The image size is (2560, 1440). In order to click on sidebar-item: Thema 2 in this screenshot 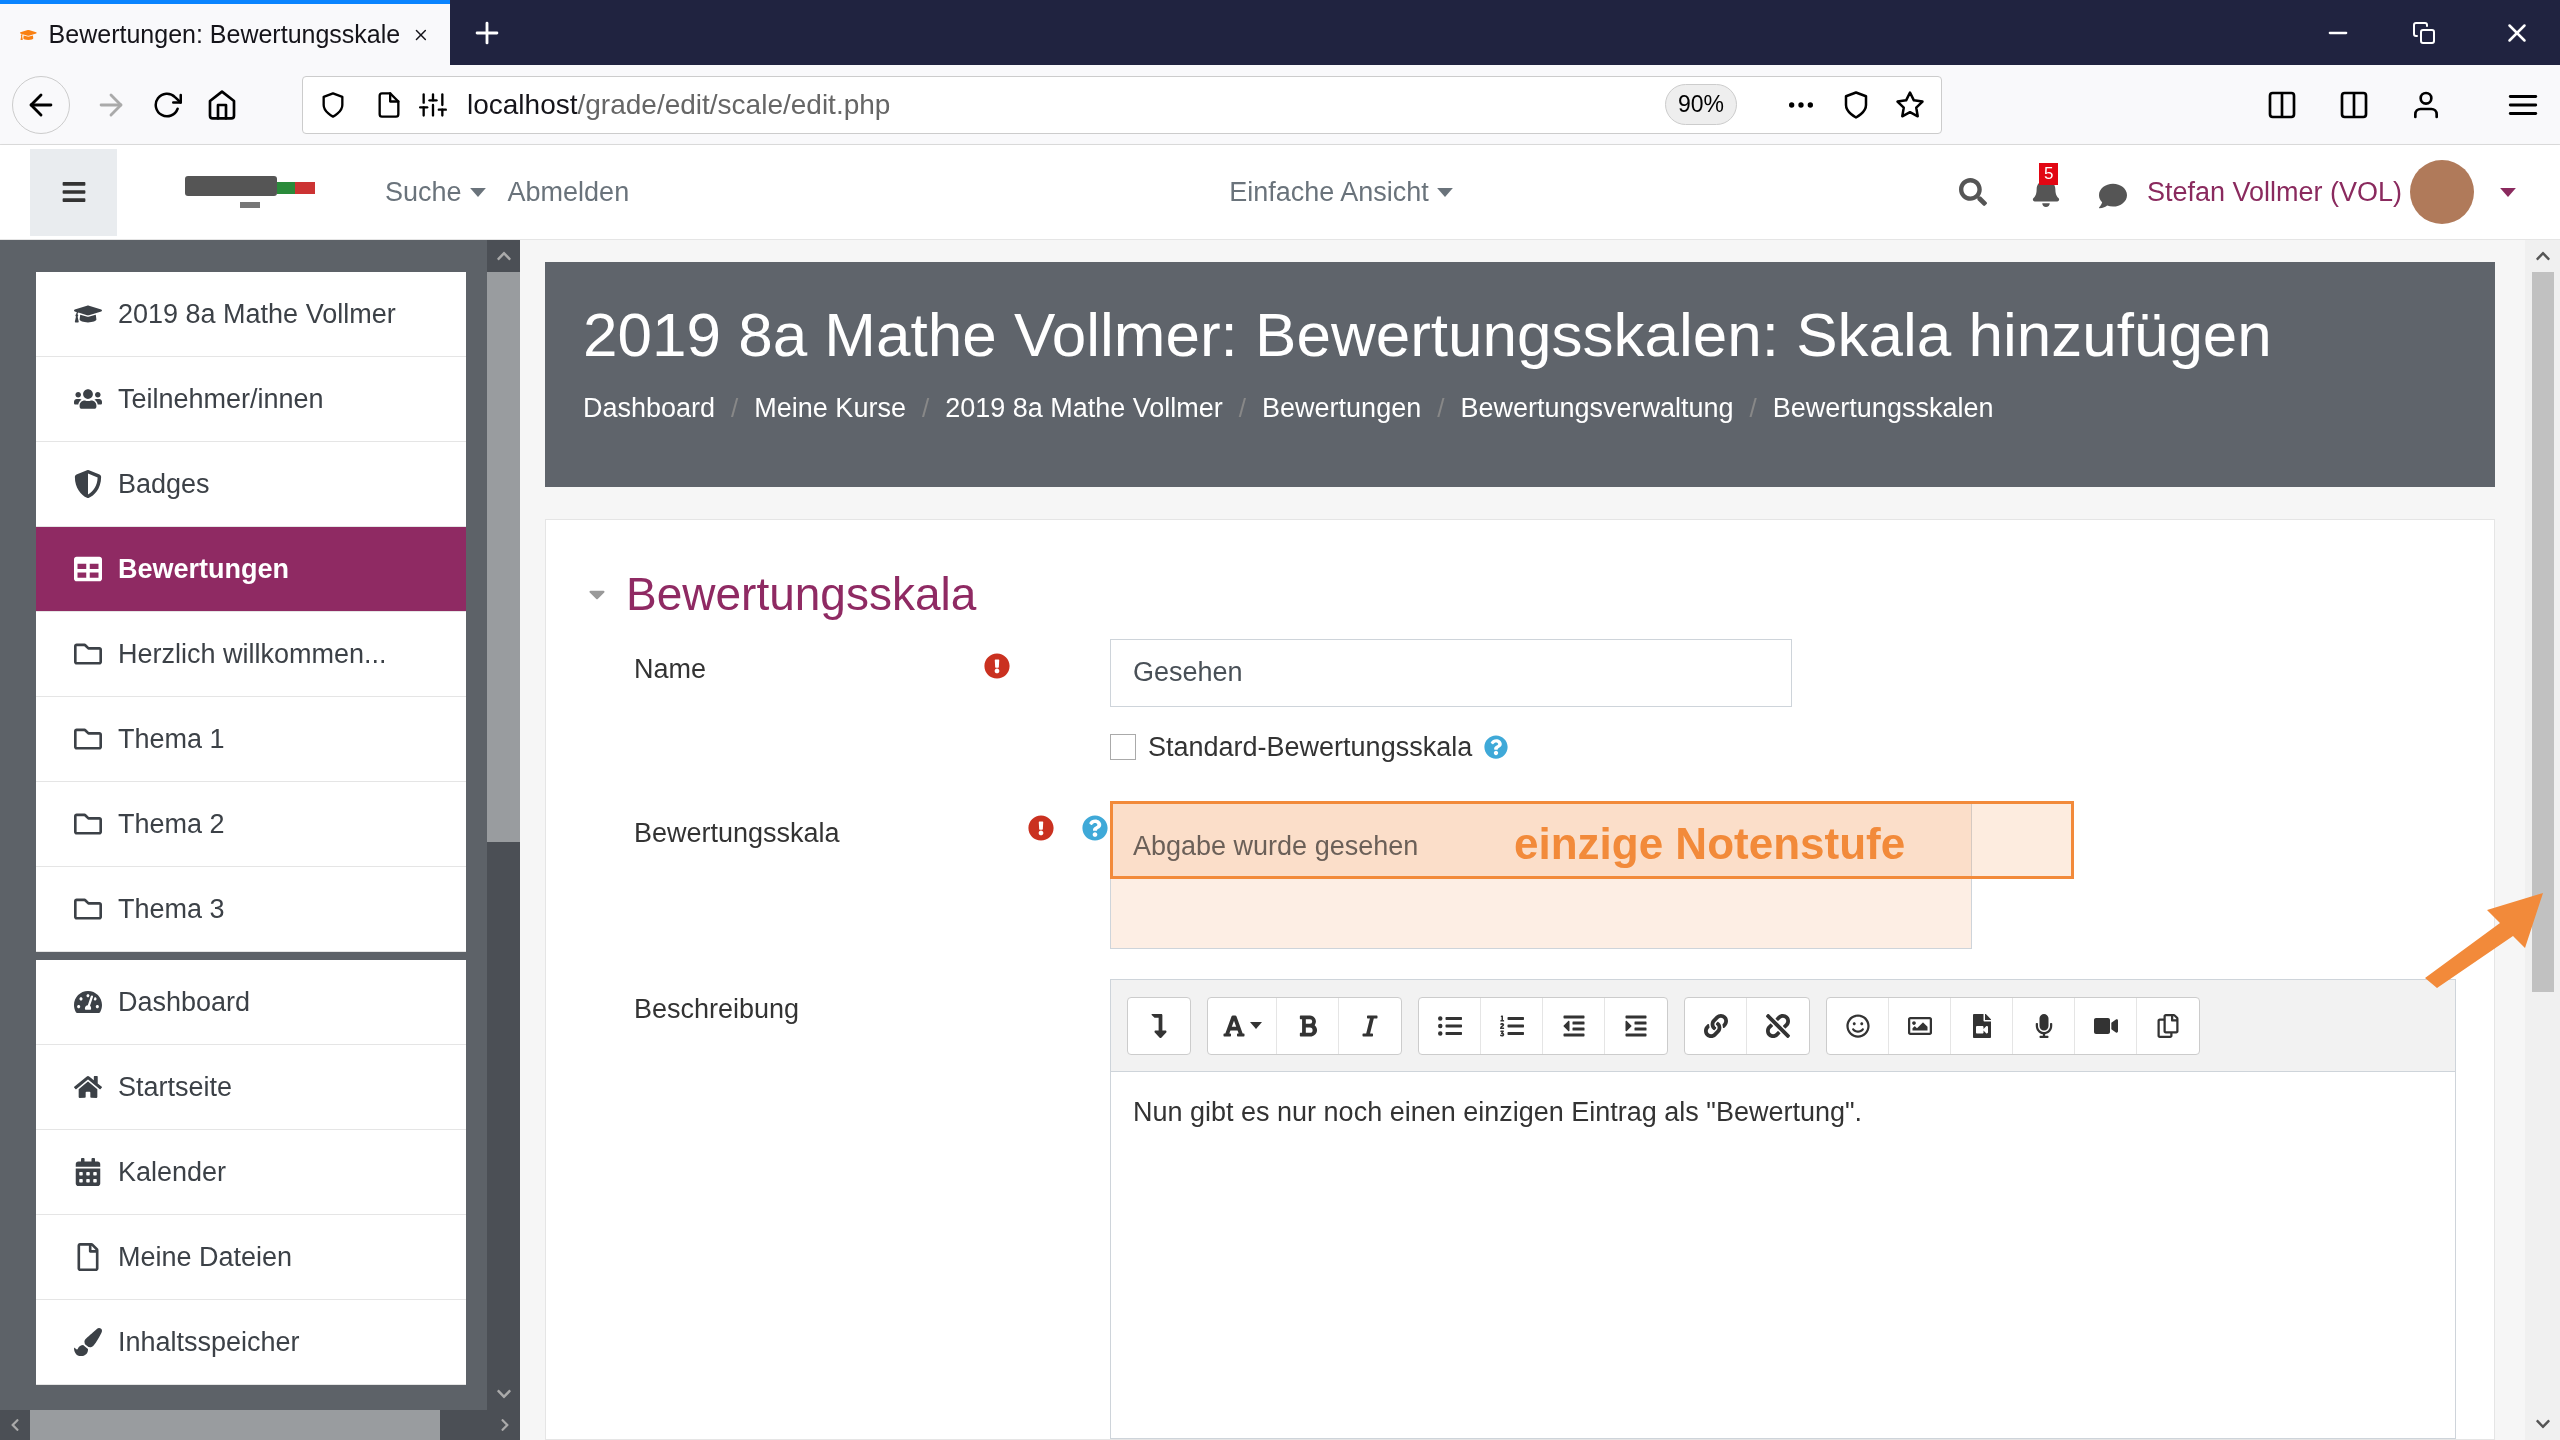, I will do `click(251, 824)`.